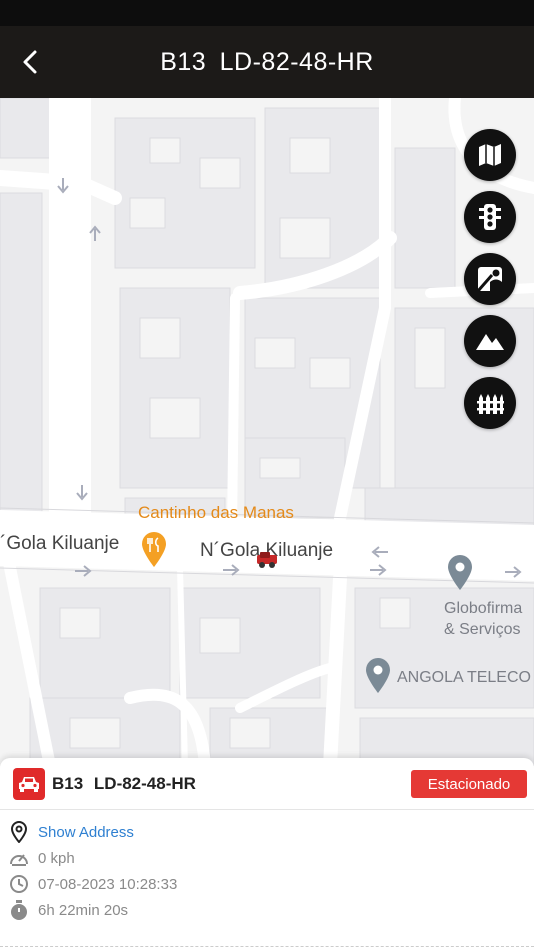 Image resolution: width=534 pixels, height=950 pixels. What do you see at coordinates (482, 629) in the screenshot?
I see `poi-label-globo-2: & Serviços` at bounding box center [482, 629].